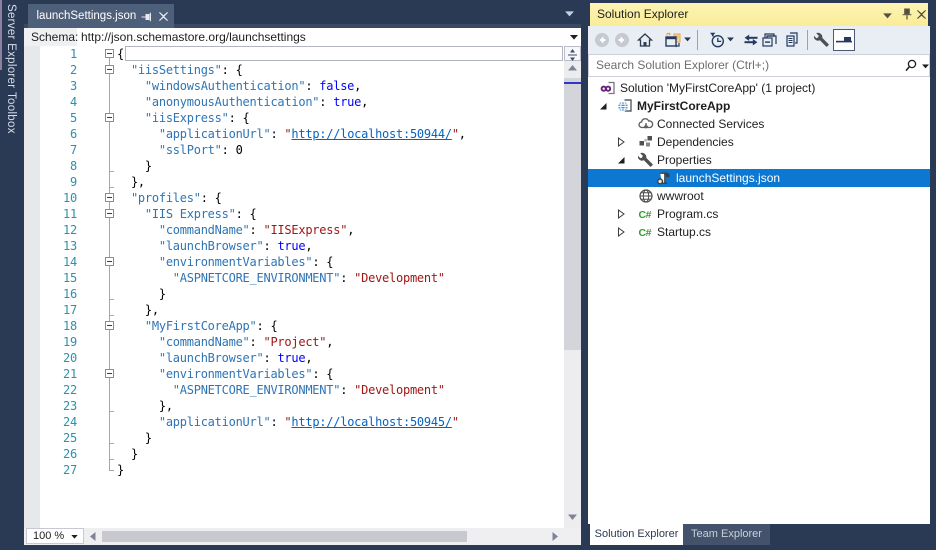 Image resolution: width=936 pixels, height=550 pixels. I want to click on document-list-dropdown-icon, so click(569, 14).